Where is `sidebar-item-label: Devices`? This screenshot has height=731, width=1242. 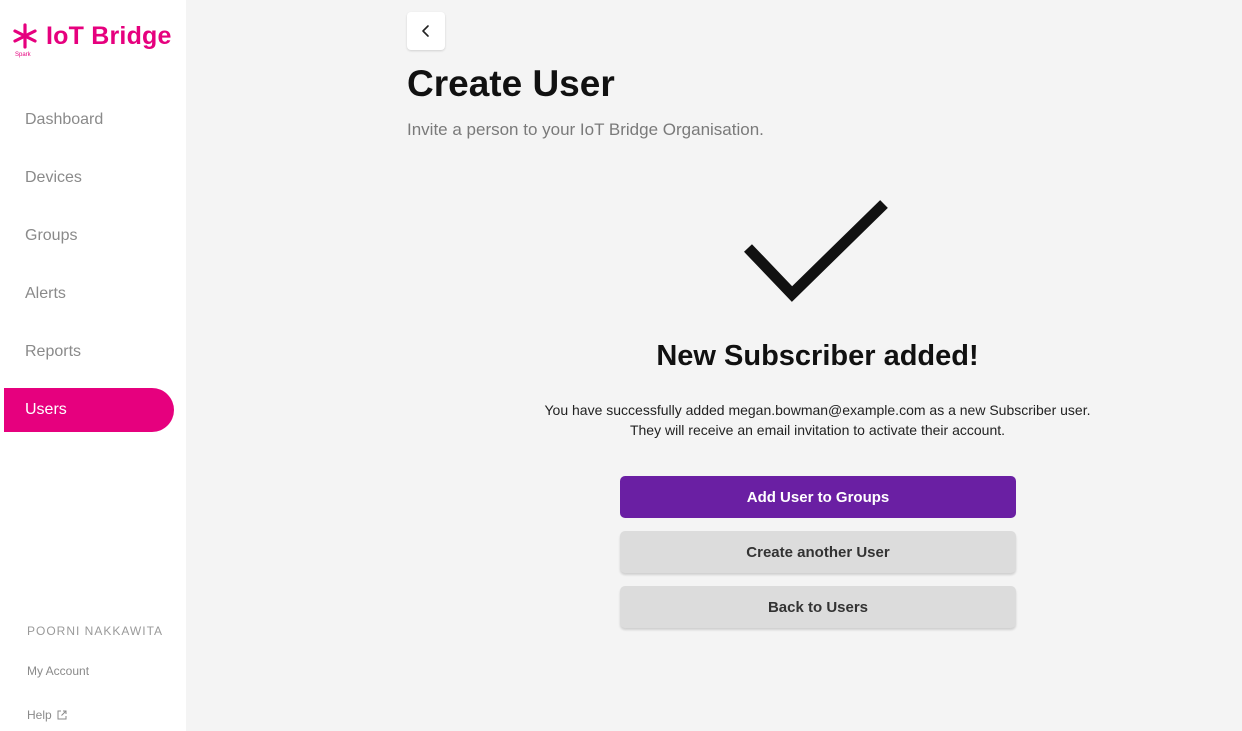
sidebar-item-label: Devices is located at coordinates (53, 177).